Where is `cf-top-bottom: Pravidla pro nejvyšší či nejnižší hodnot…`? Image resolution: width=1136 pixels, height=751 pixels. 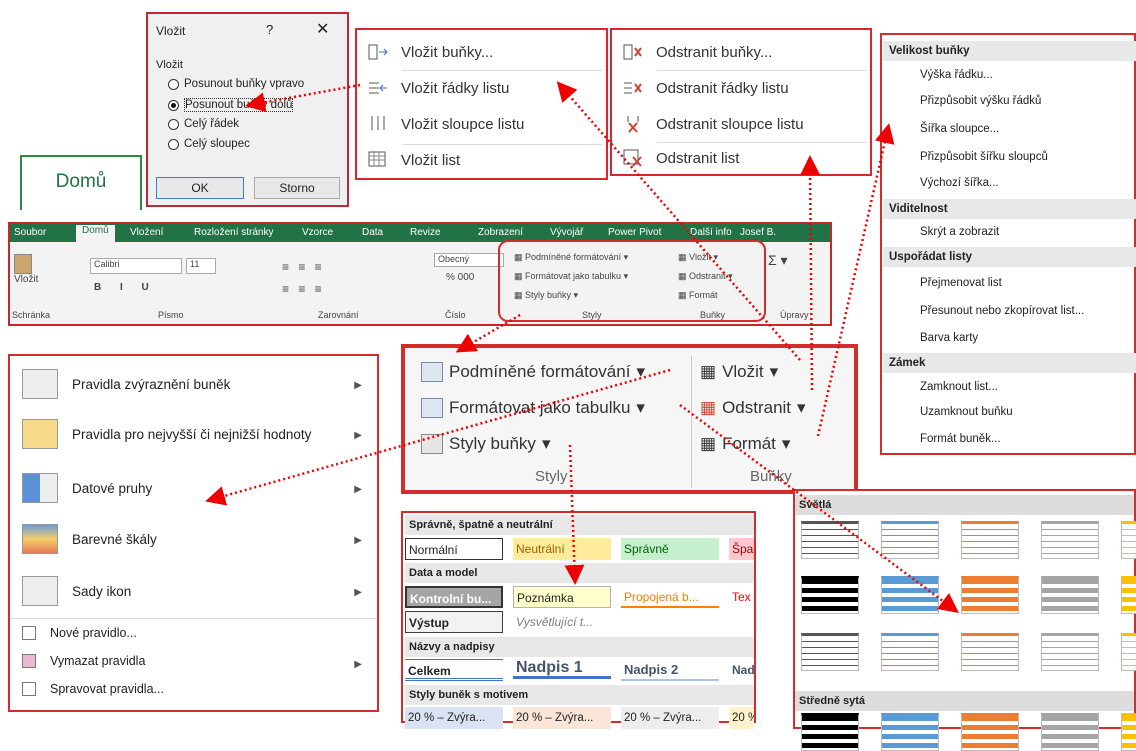
cf-top-bottom: Pravidla pro nejvyšší či nejnižší hodnot… is located at coordinates (166, 434).